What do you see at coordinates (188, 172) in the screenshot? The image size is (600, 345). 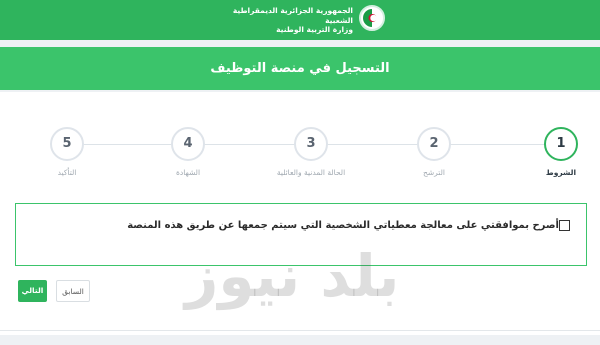 I see `step-label: الشهادة` at bounding box center [188, 172].